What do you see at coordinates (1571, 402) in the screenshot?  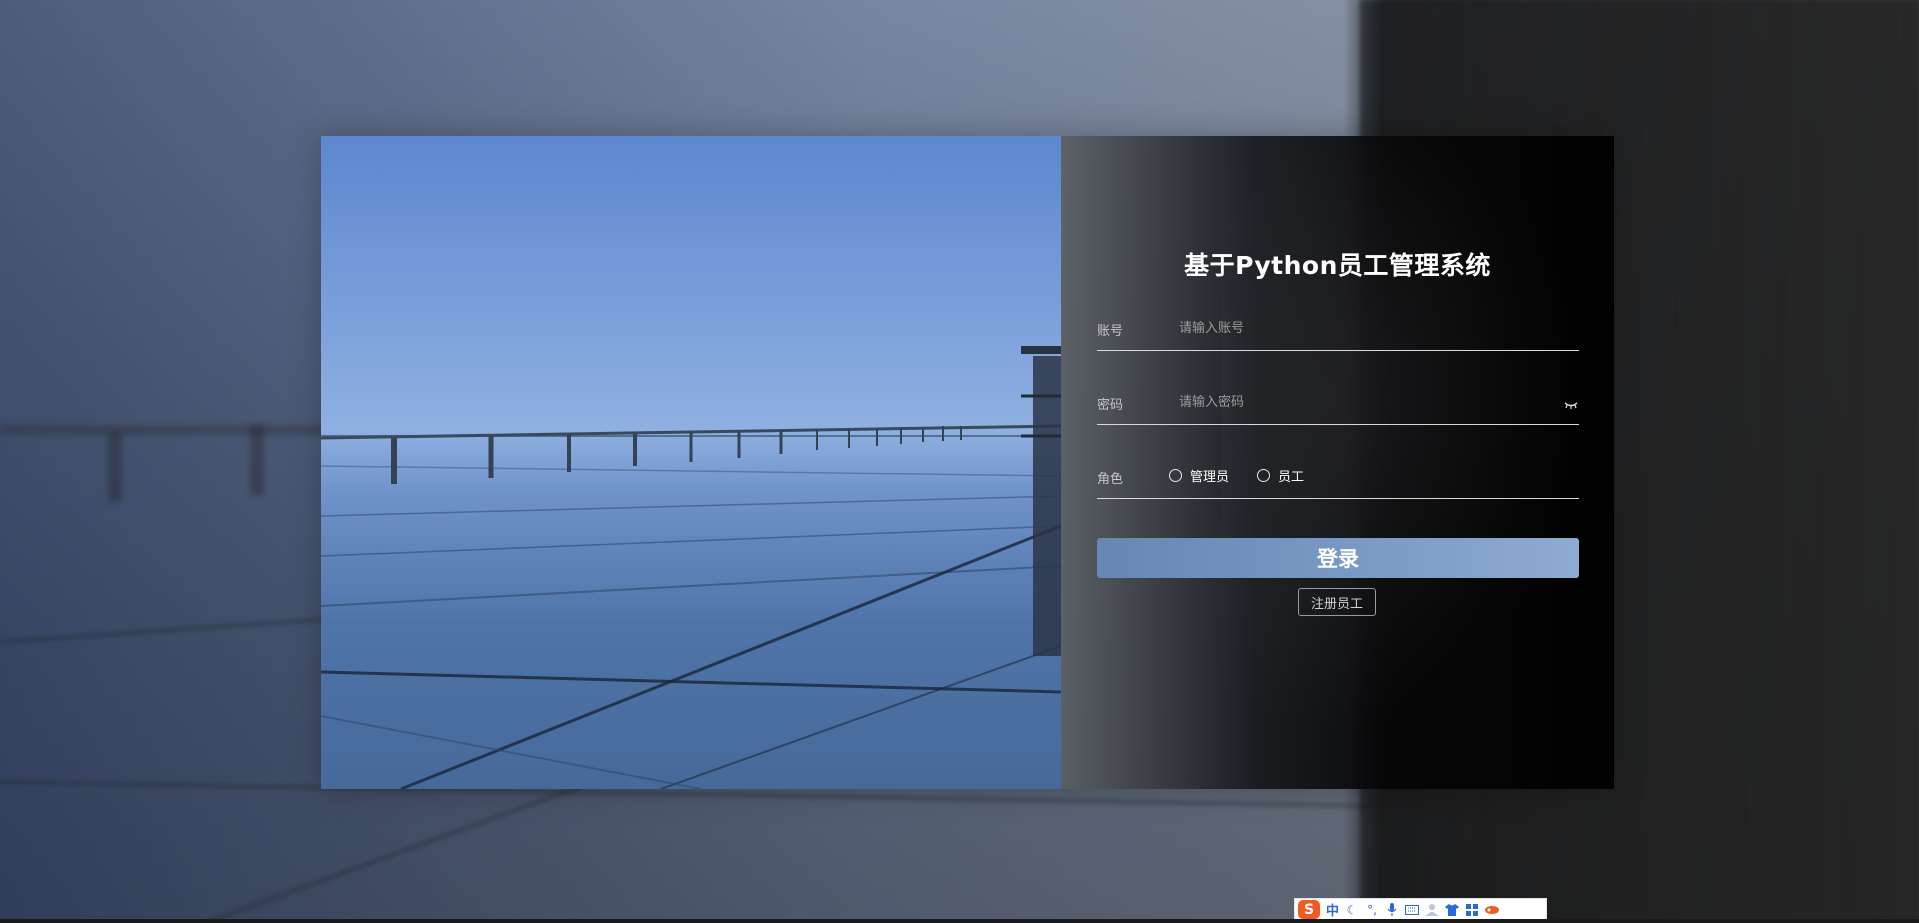 I see `eye-closed-icon` at bounding box center [1571, 402].